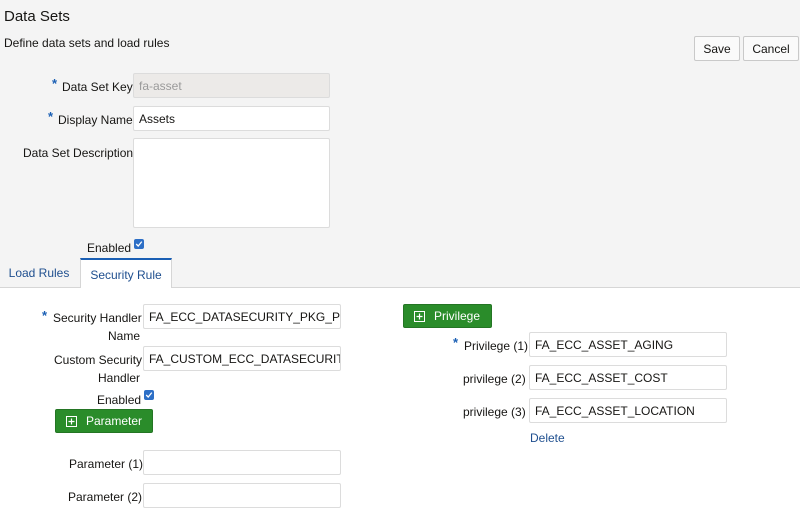 The image size is (800, 532). What do you see at coordinates (87, 43) in the screenshot?
I see `page-subtitle: Define data sets and load rules` at bounding box center [87, 43].